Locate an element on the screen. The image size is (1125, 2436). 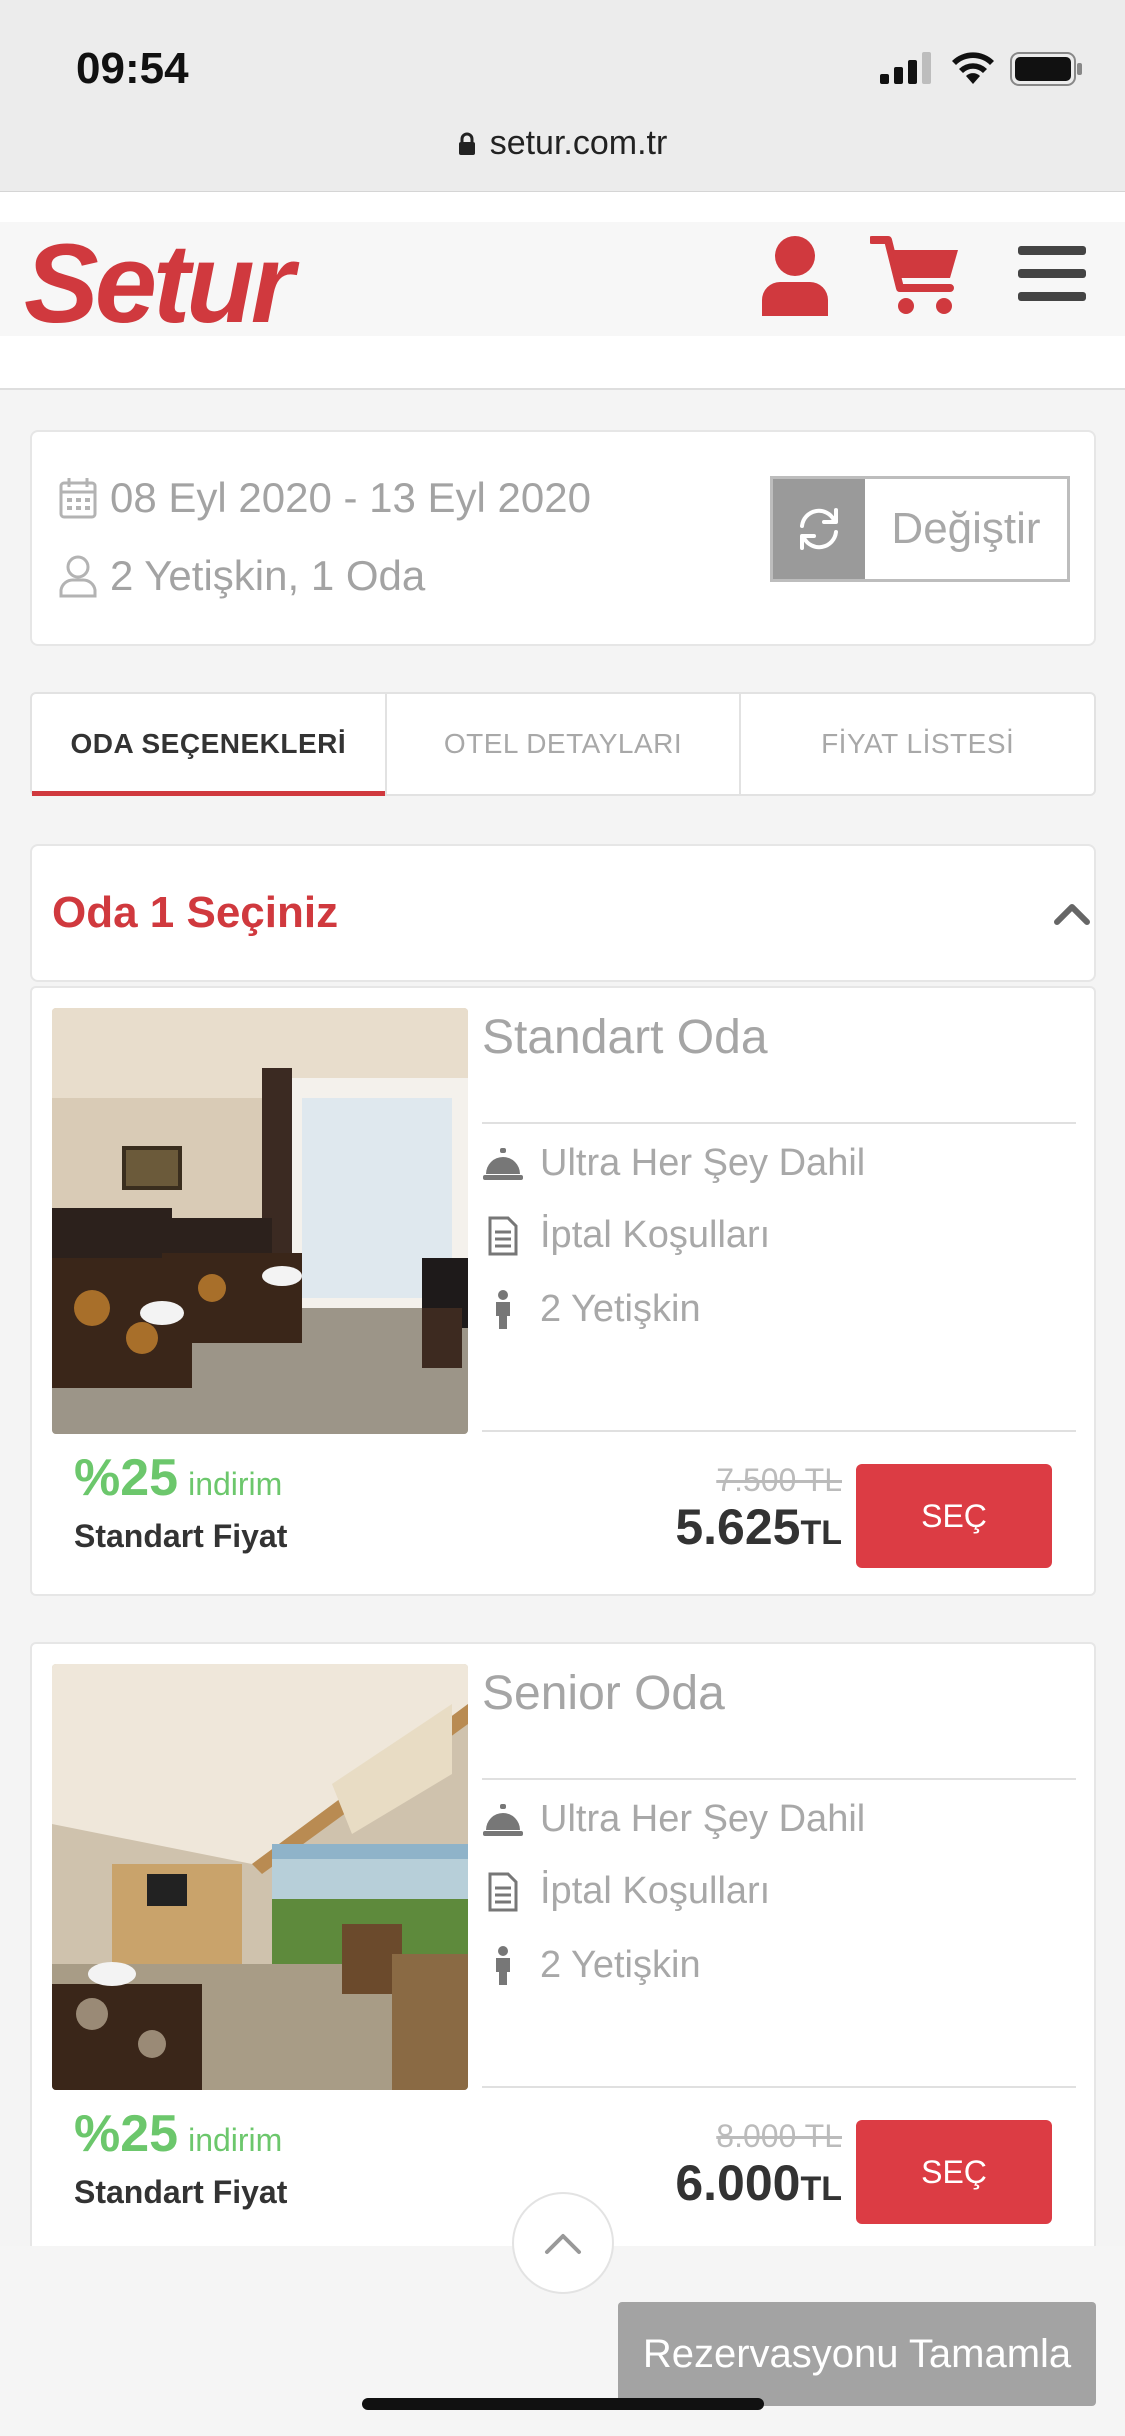
user-account-icon is located at coordinates (795, 275).